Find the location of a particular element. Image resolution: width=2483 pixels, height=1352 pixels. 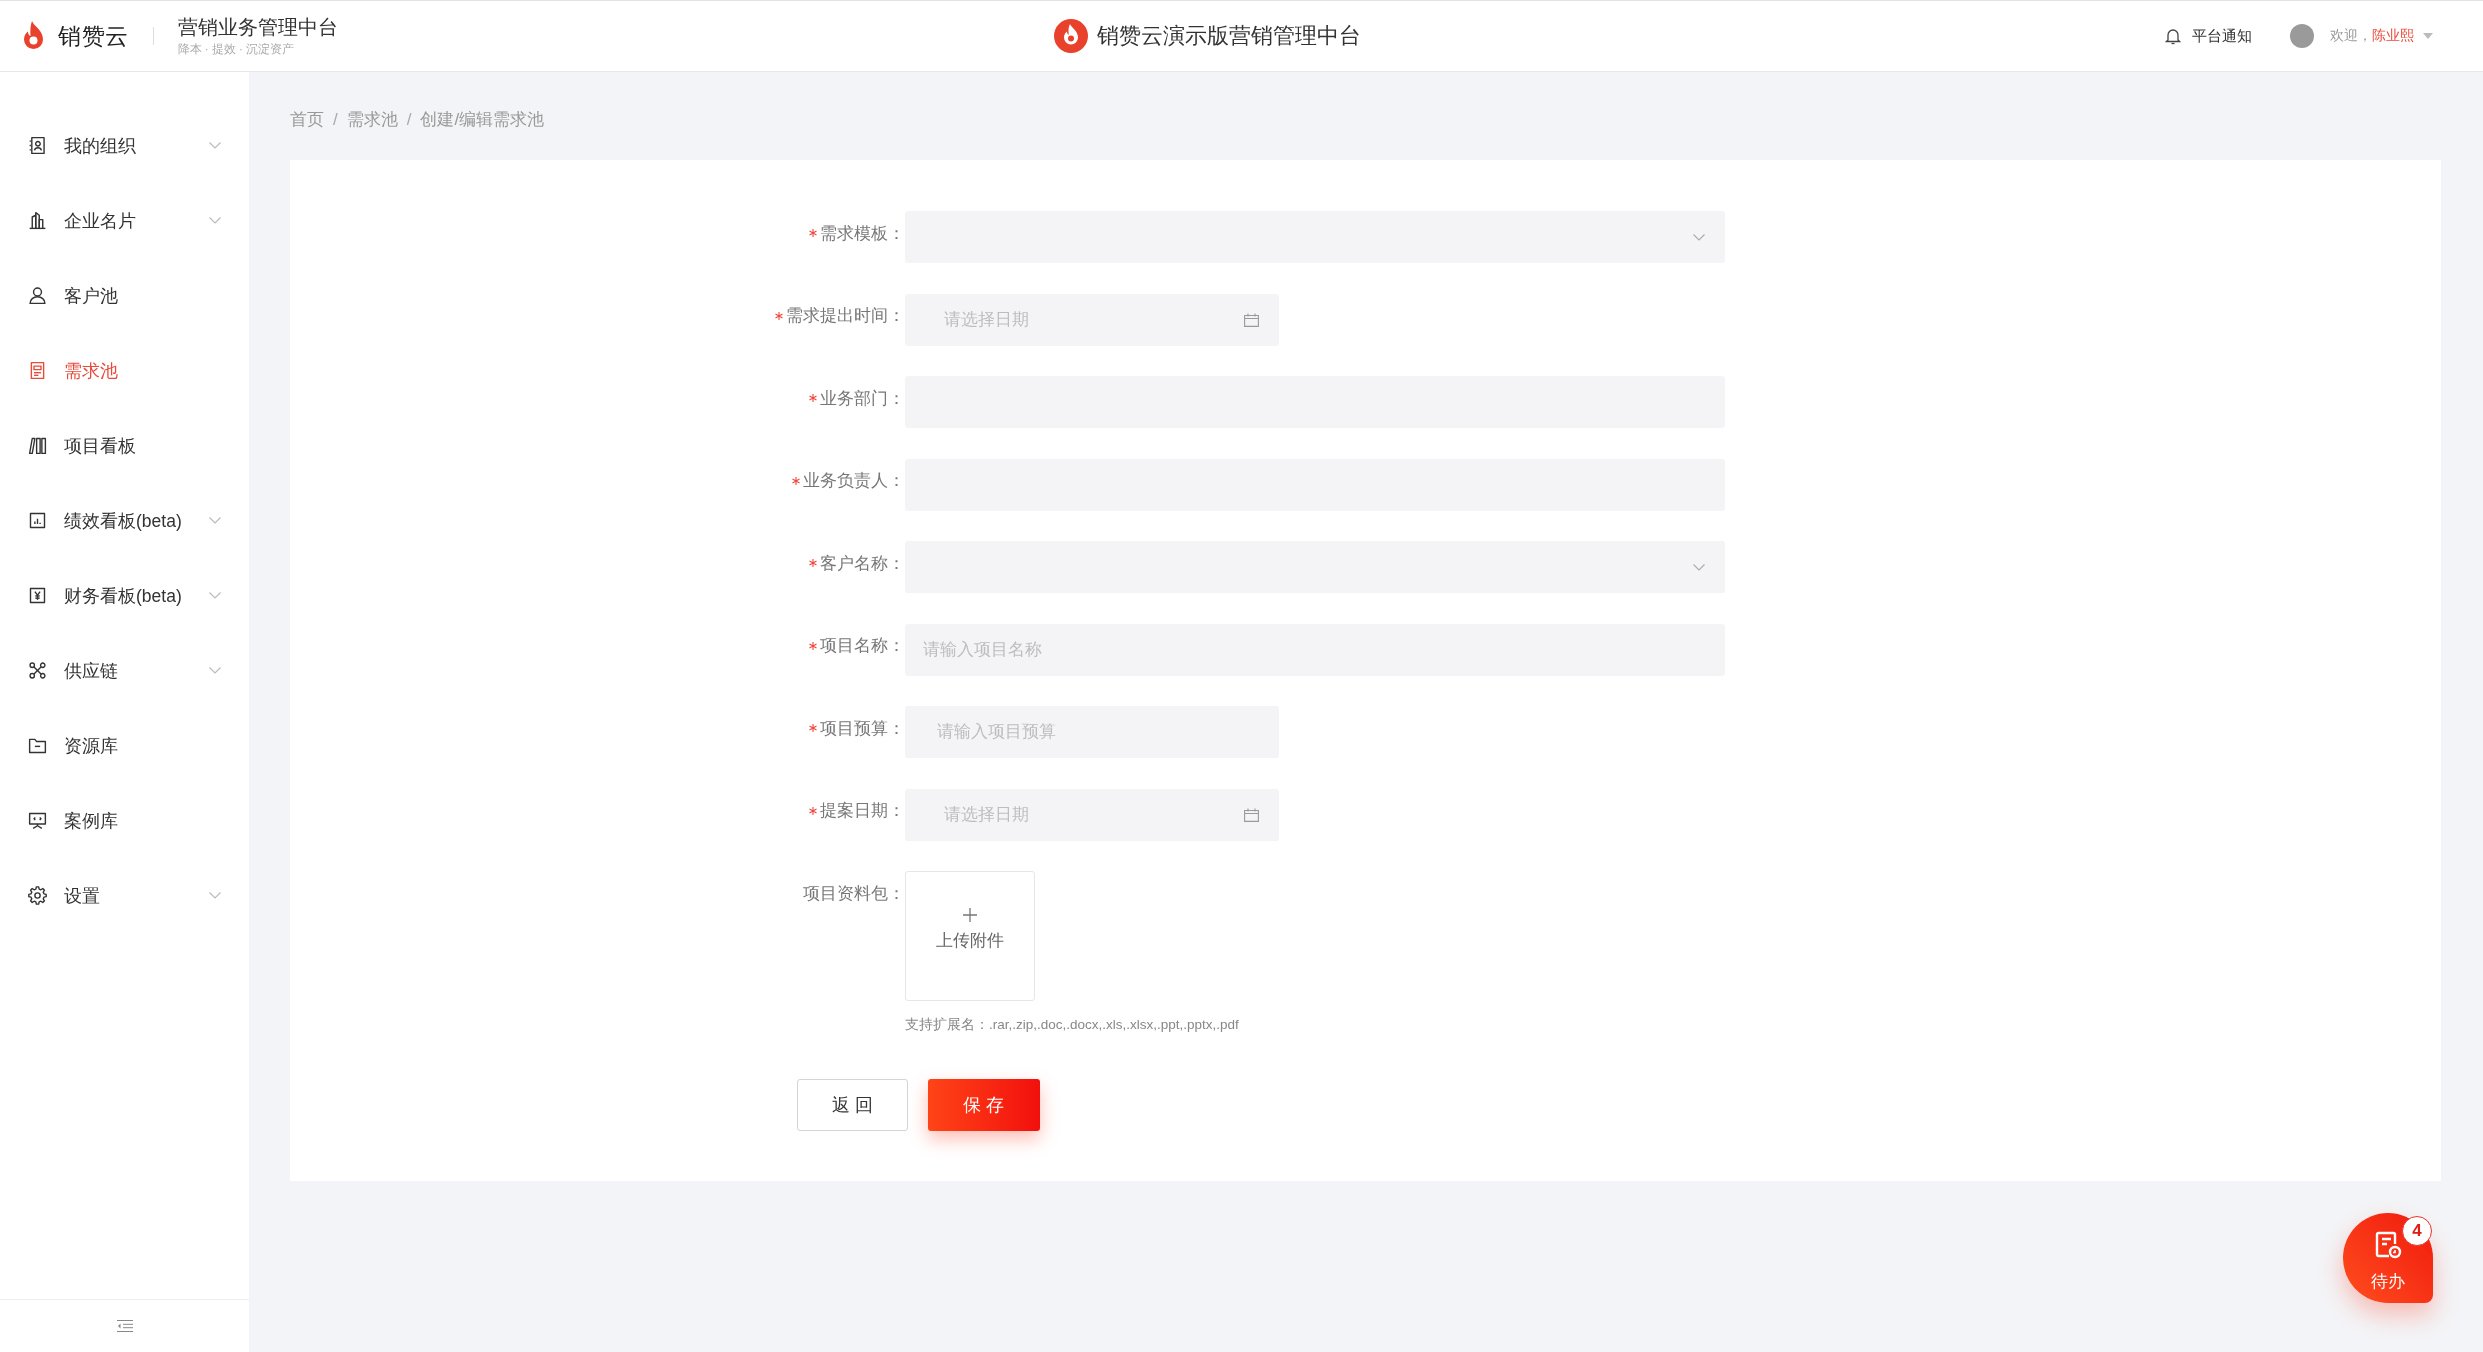

sidebar-item: 案例库 is located at coordinates (124, 820).